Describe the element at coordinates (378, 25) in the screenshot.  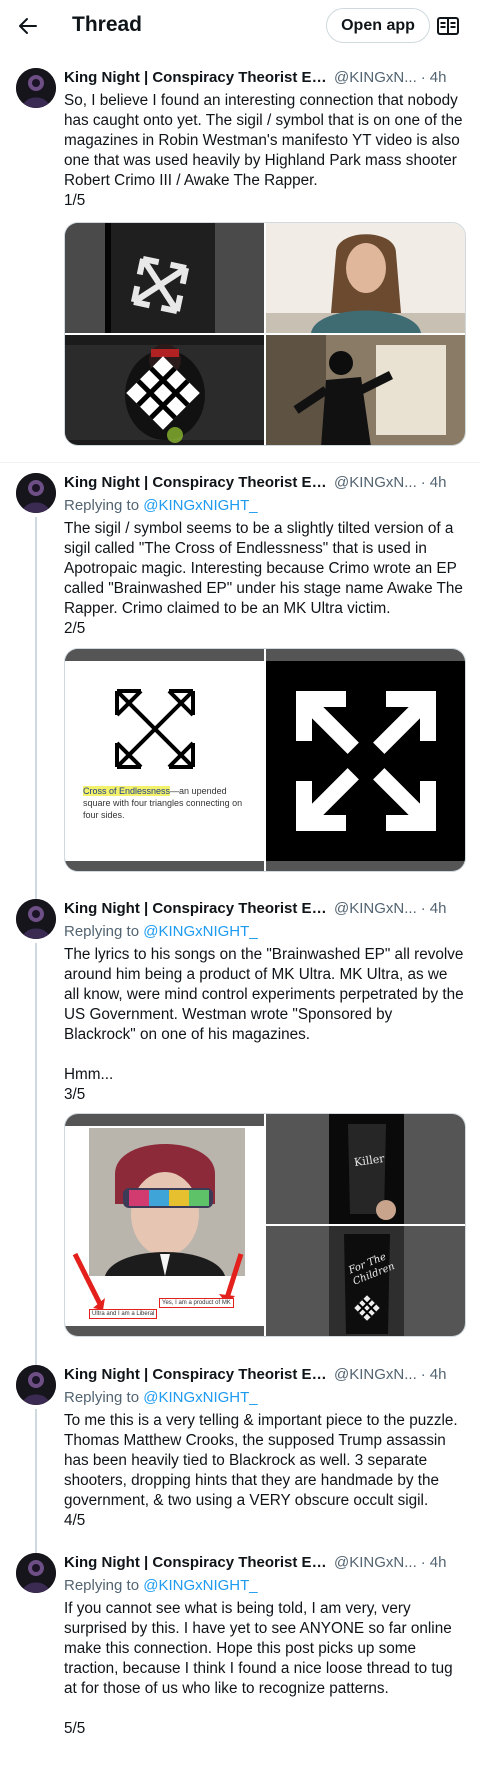
I see `open-app-button: Open app` at that location.